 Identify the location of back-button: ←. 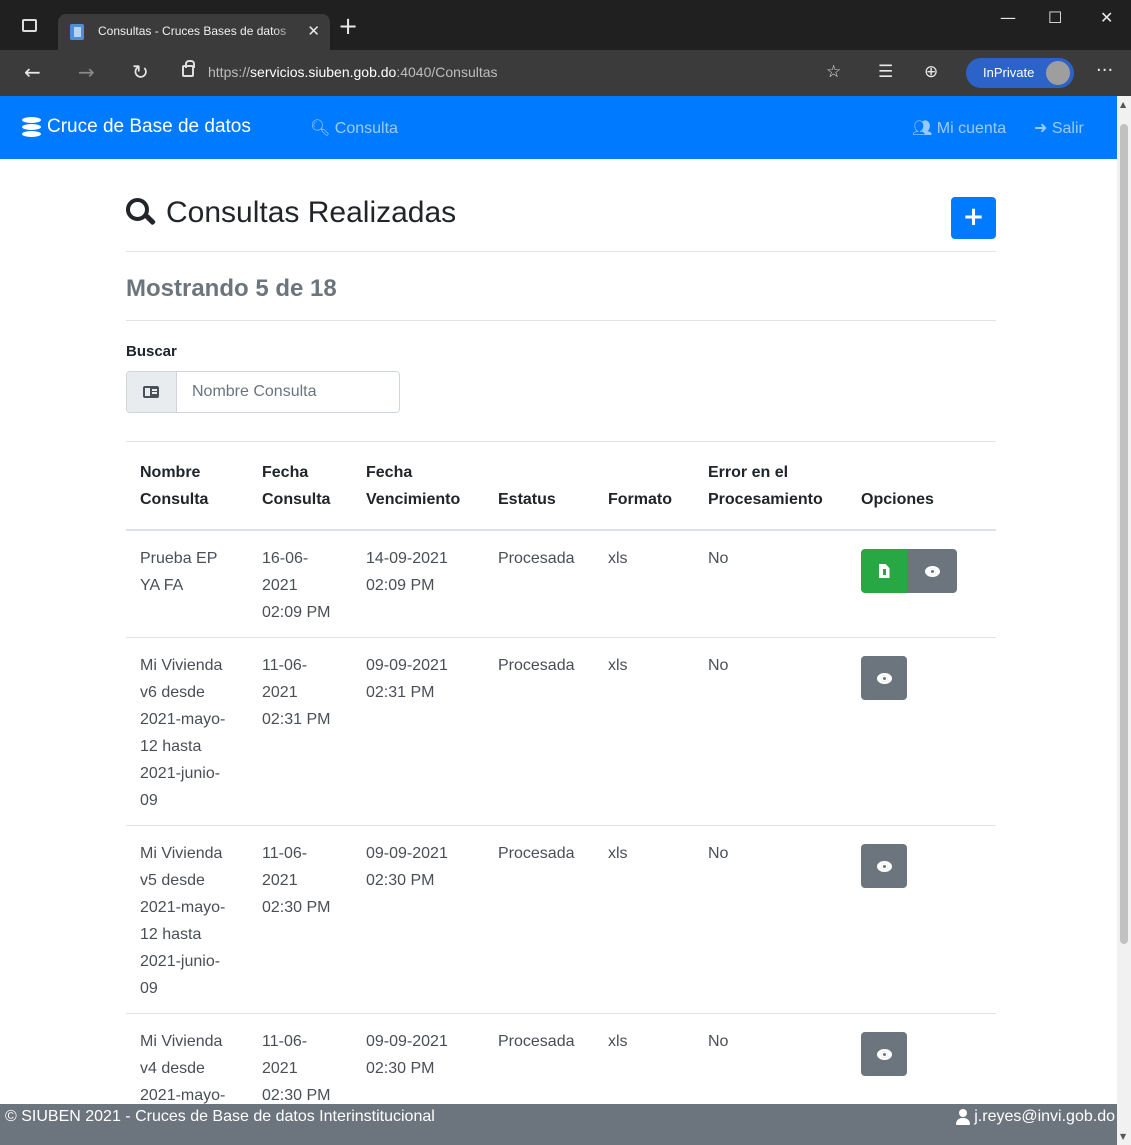
(32, 72).